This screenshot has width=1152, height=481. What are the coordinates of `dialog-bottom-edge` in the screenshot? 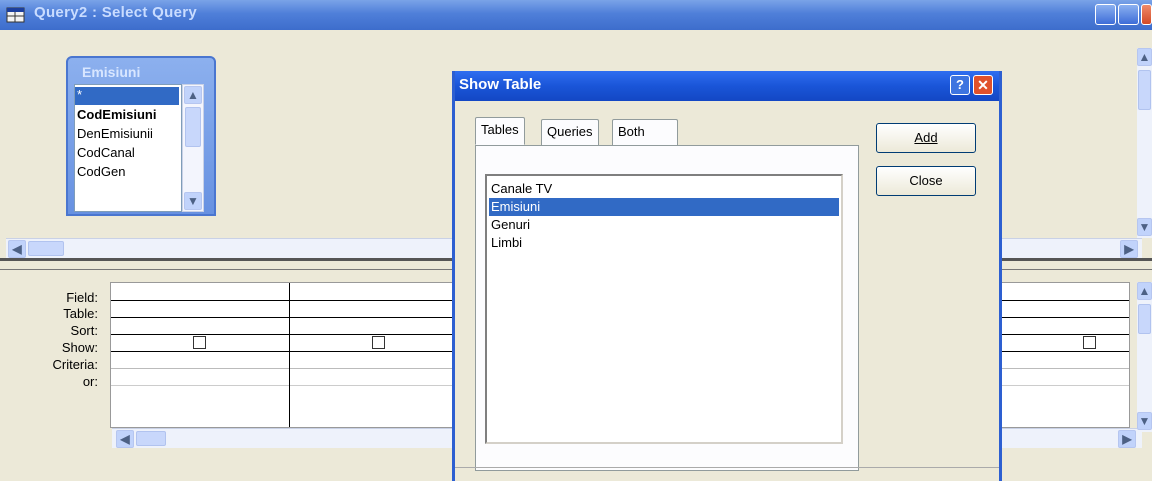 It's located at (727, 474).